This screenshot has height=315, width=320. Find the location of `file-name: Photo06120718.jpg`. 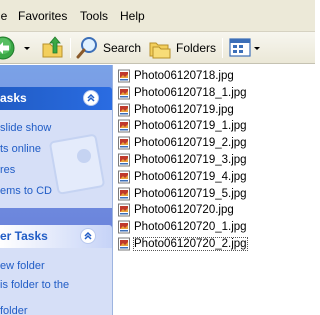

file-name: Photo06120718.jpg is located at coordinates (184, 76).